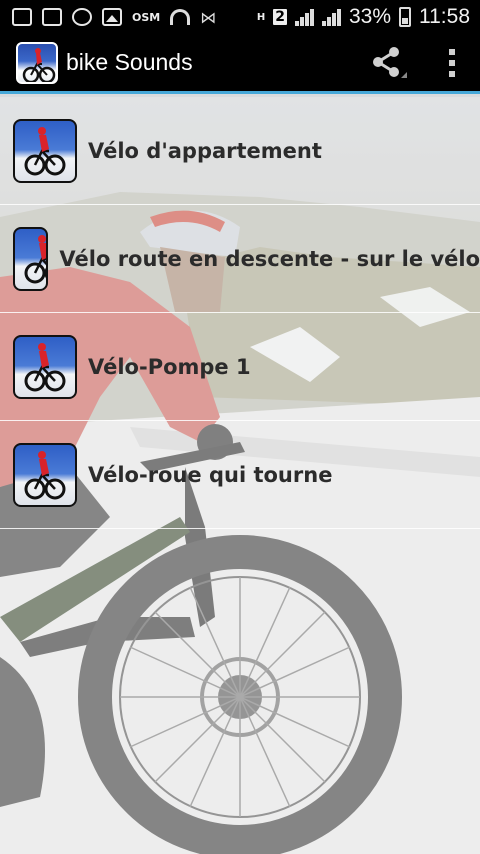 This screenshot has width=480, height=854. Describe the element at coordinates (240, 64) in the screenshot. I see `action-bar: bike Sounds` at that location.